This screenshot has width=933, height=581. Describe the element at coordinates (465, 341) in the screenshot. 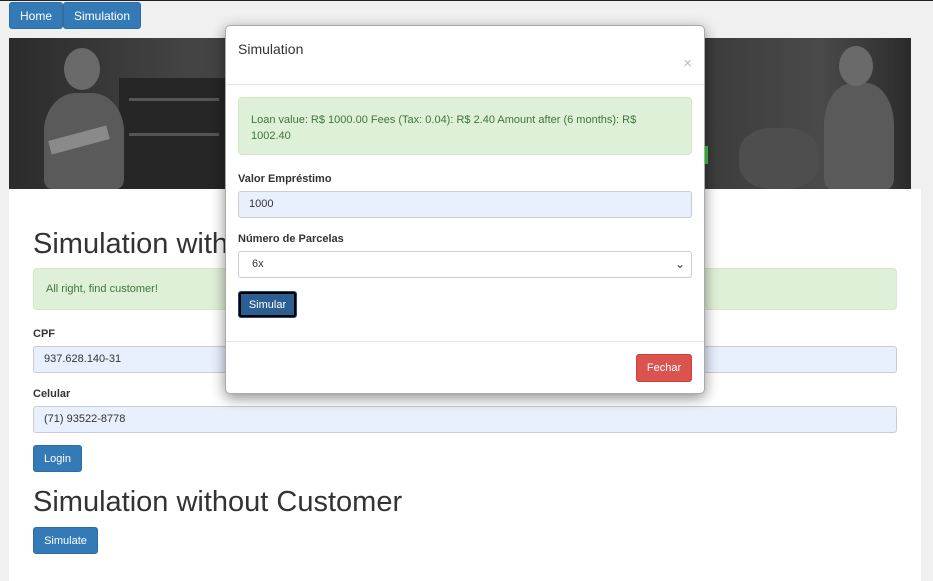

I see `modal-footer-divider` at that location.